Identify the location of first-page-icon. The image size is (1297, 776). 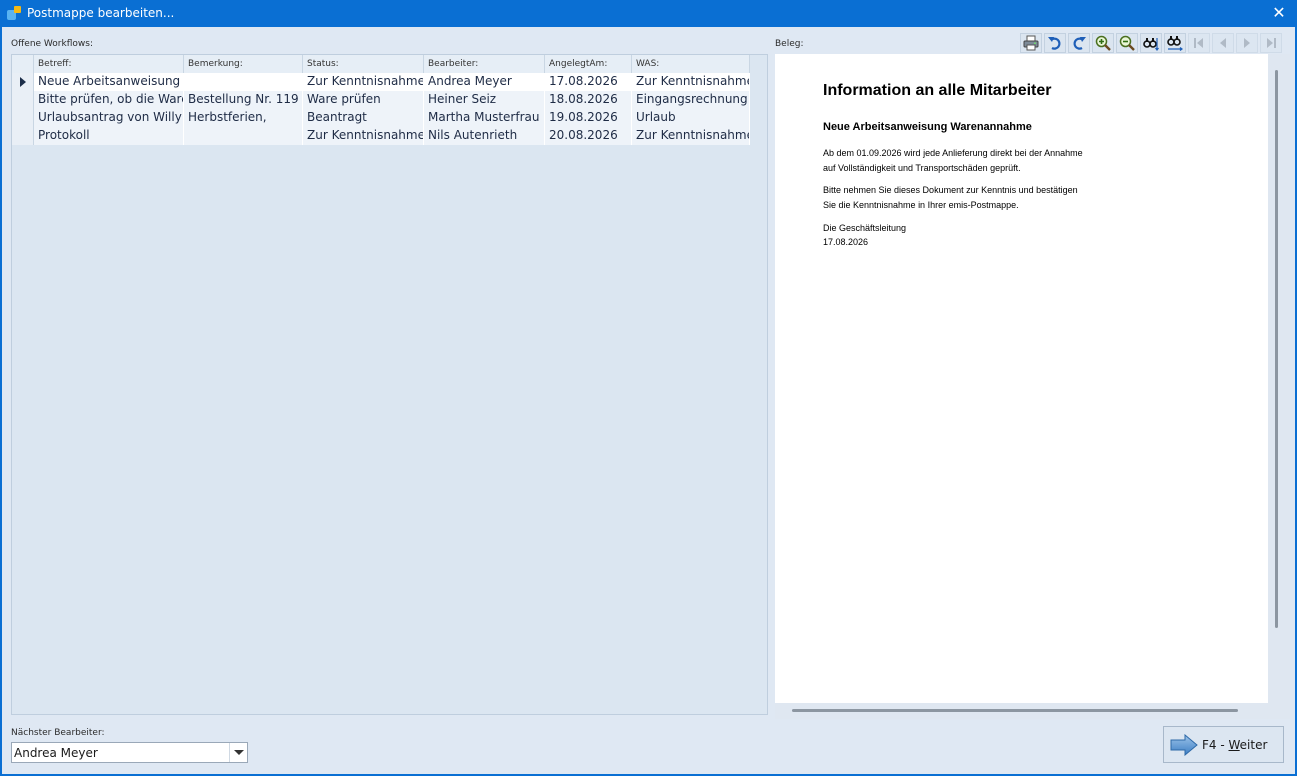
(1199, 43).